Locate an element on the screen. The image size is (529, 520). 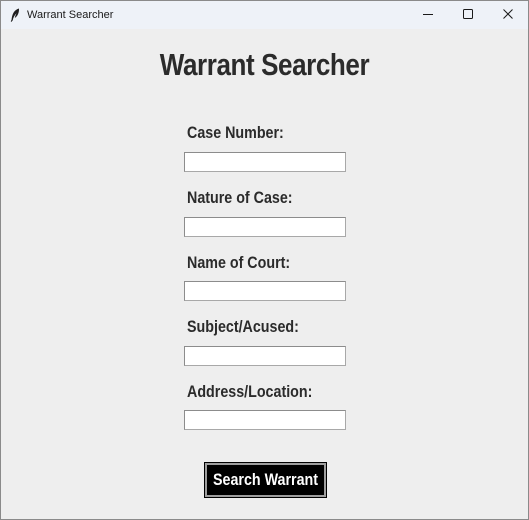
name-of-court-label: Name of Court: is located at coordinates (239, 262).